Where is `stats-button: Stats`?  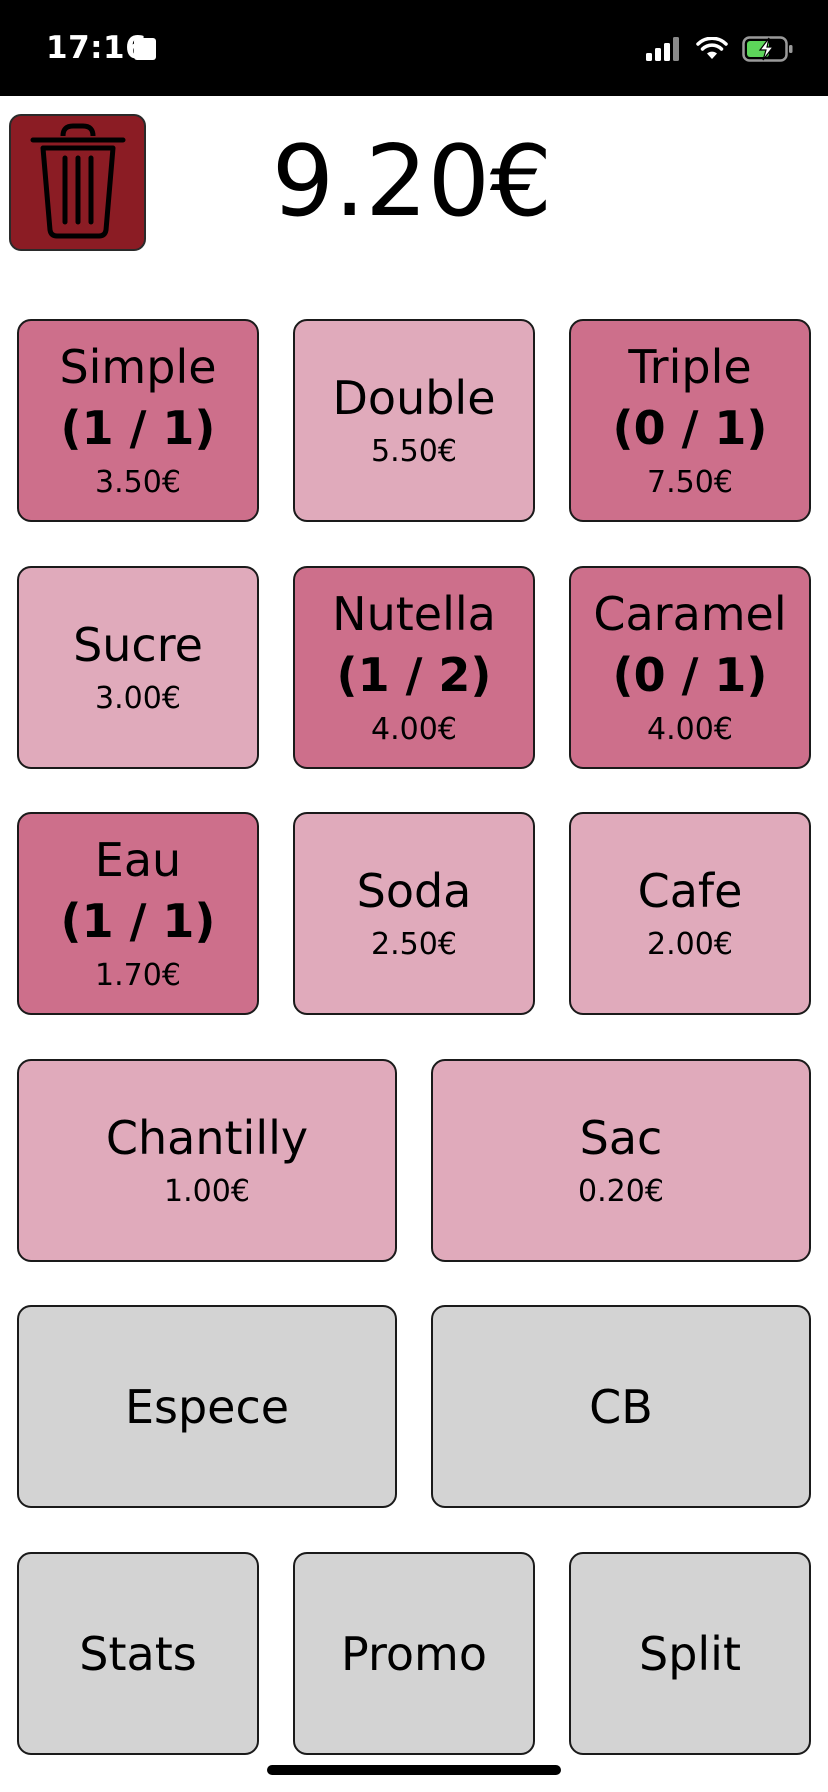 stats-button: Stats is located at coordinates (138, 1653).